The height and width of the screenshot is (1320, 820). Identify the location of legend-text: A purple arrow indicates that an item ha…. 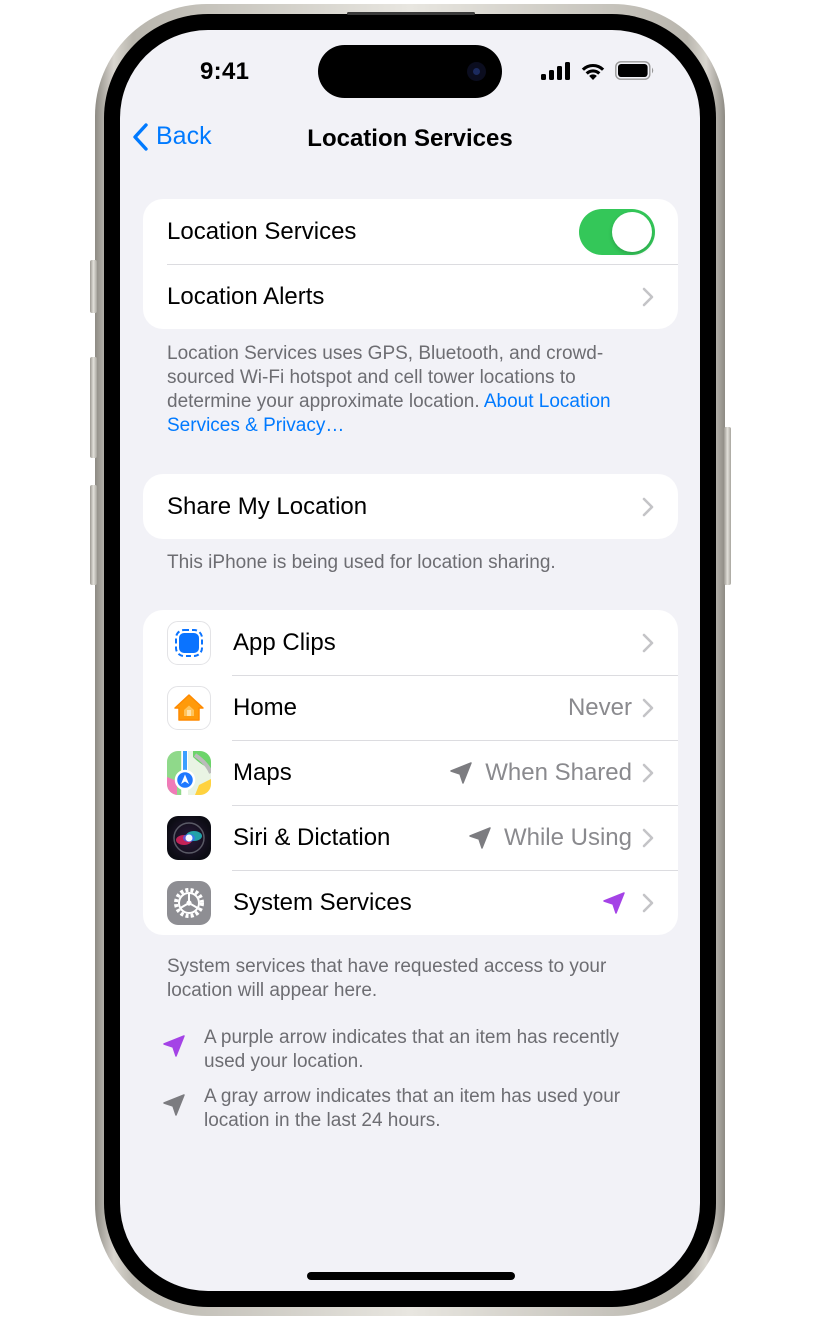
(412, 1049).